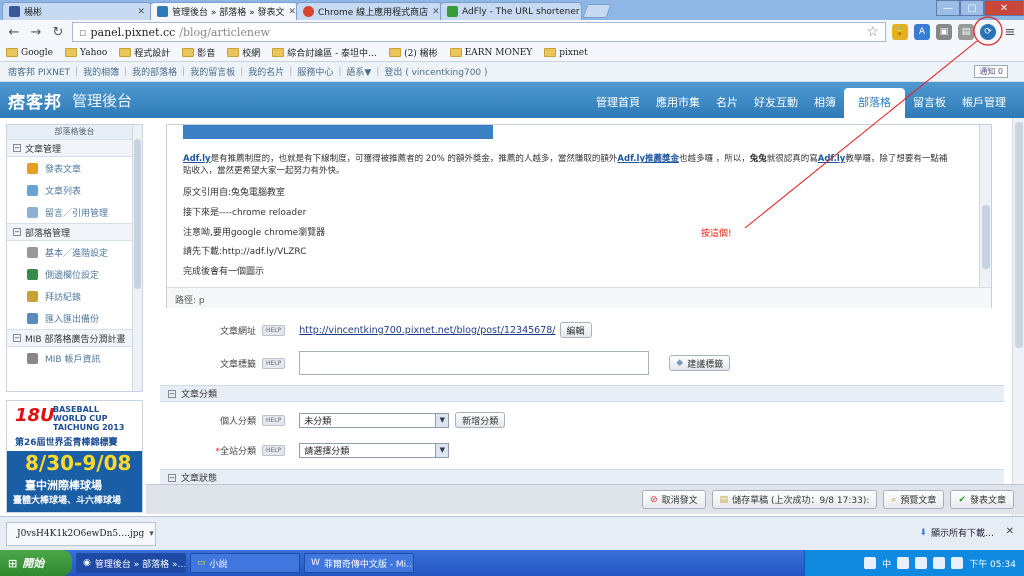 The height and width of the screenshot is (576, 1024). What do you see at coordinates (992, 563) in the screenshot?
I see `clock: 下午 05:34` at bounding box center [992, 563].